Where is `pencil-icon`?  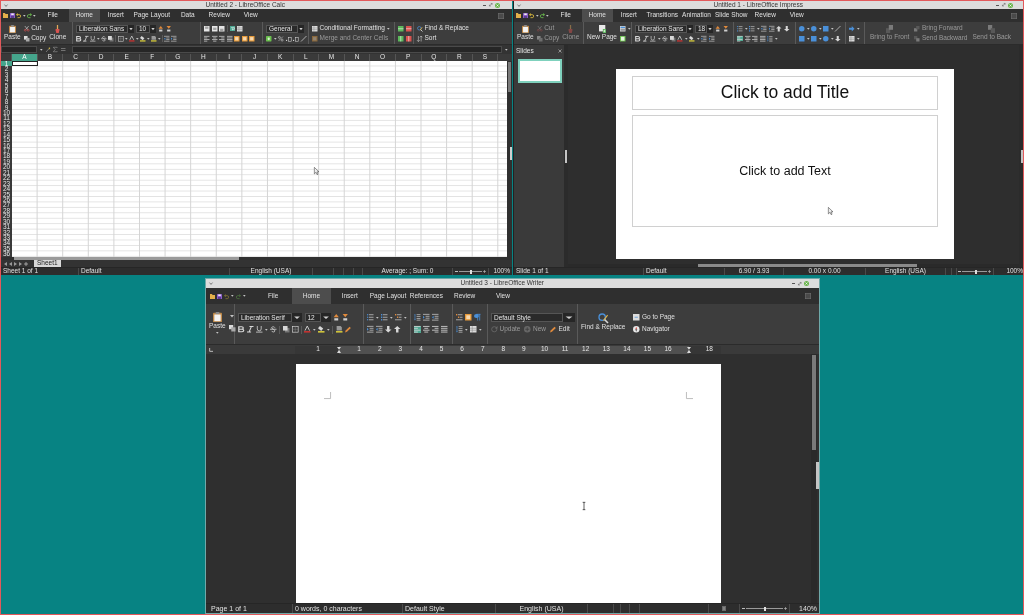 pencil-icon is located at coordinates (348, 329).